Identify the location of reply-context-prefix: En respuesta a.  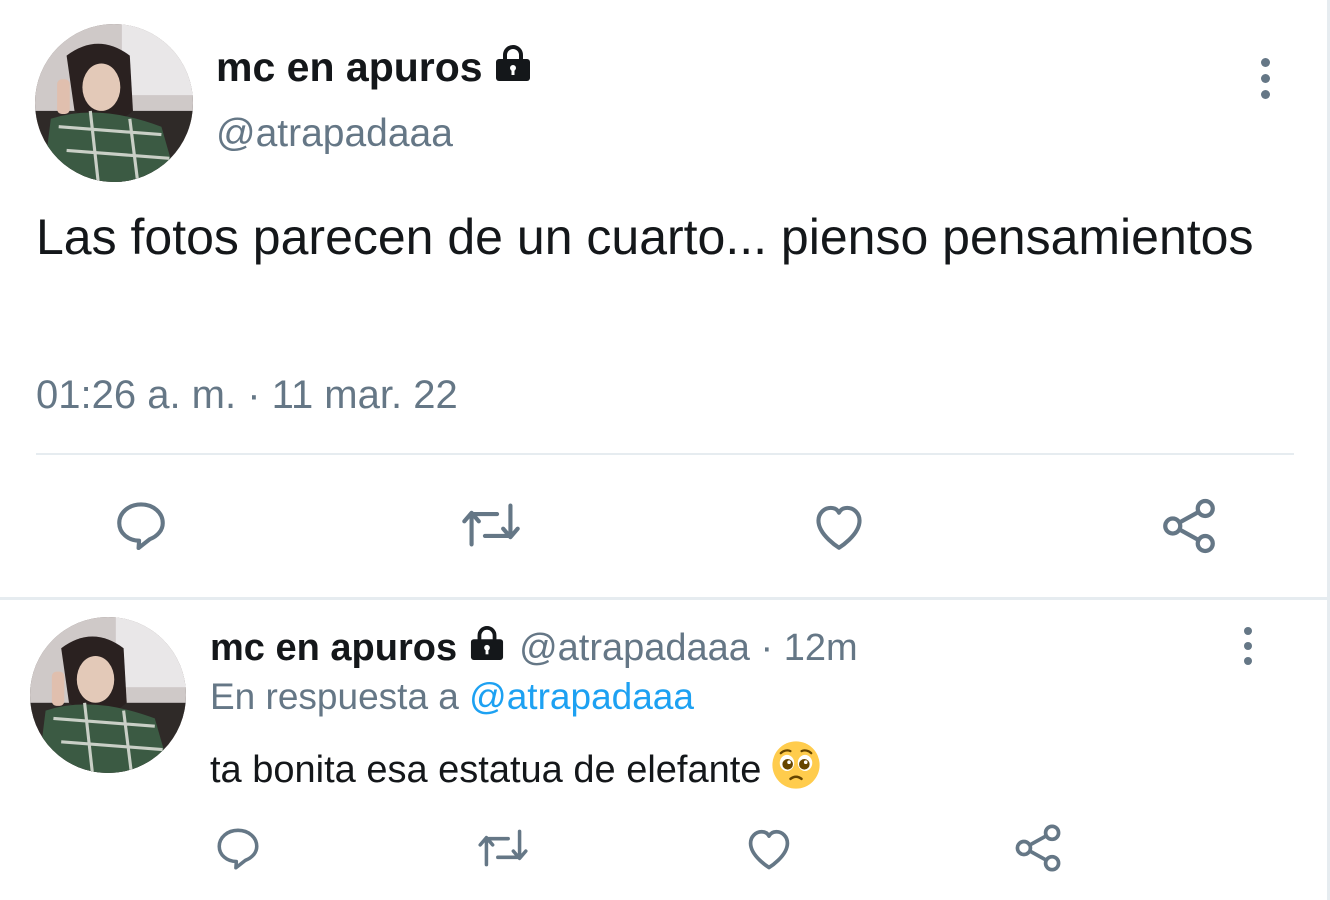
(334, 696).